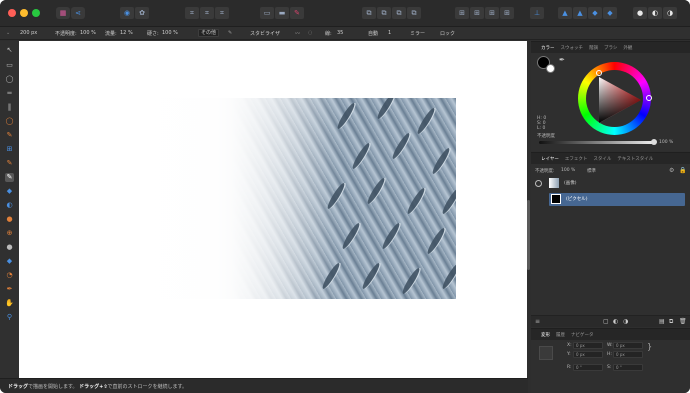 The image size is (690, 393). I want to click on photo-persona-icon: ▦, so click(63, 13).